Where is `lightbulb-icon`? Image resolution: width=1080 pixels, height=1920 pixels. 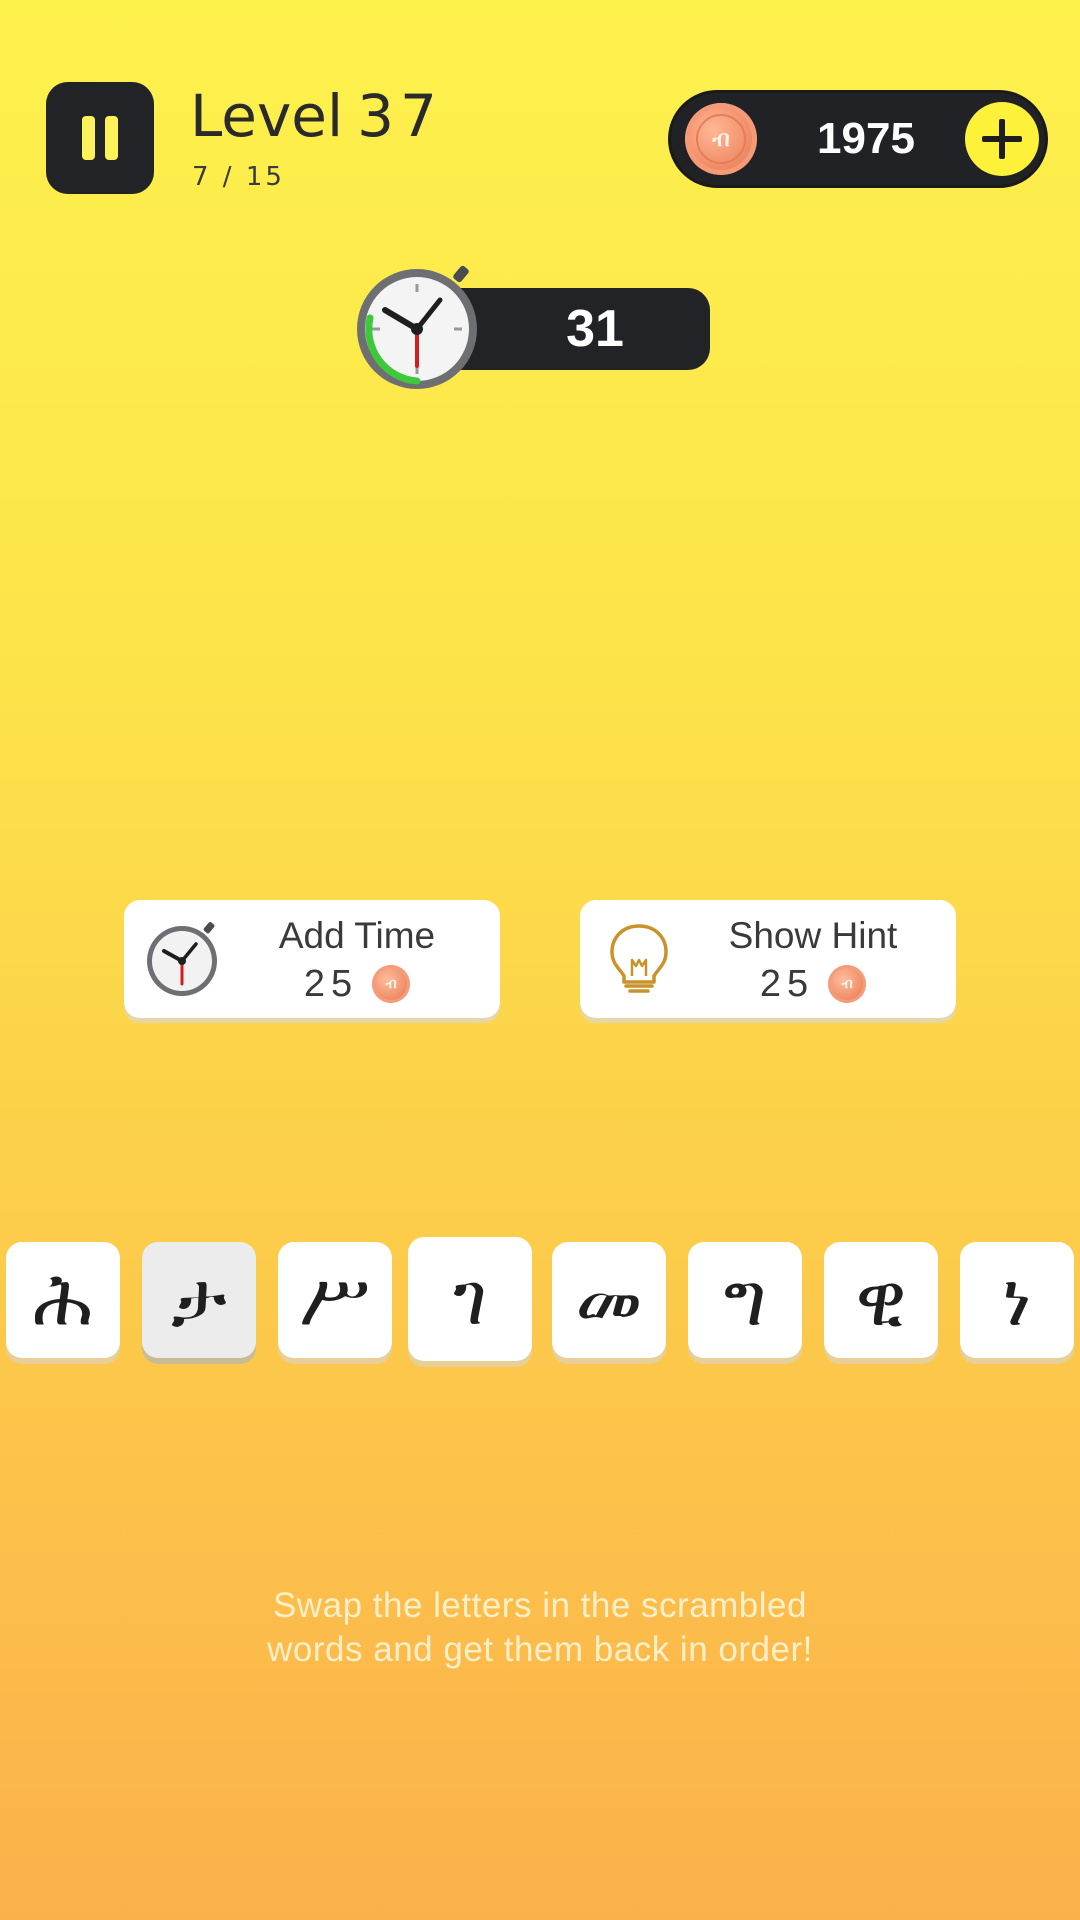
lightbulb-icon is located at coordinates (639, 958).